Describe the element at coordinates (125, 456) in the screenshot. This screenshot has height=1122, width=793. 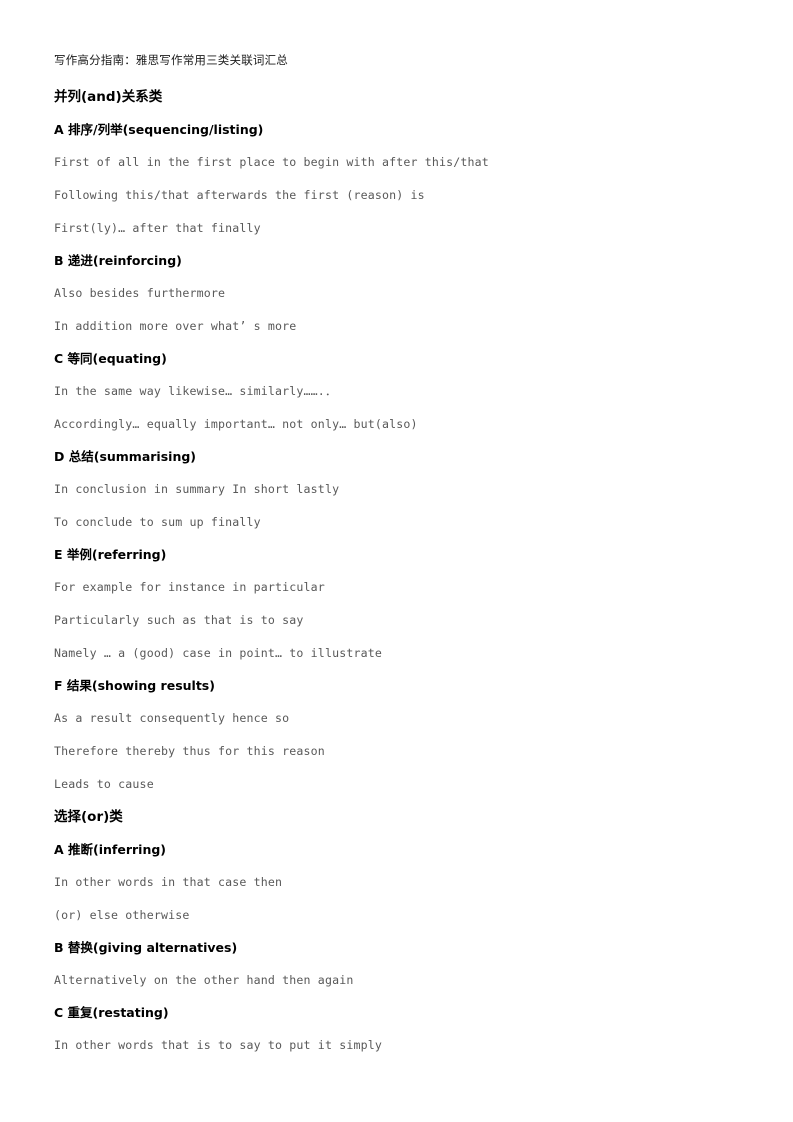
I see `subsection-heading: D 总结(summarising)` at that location.